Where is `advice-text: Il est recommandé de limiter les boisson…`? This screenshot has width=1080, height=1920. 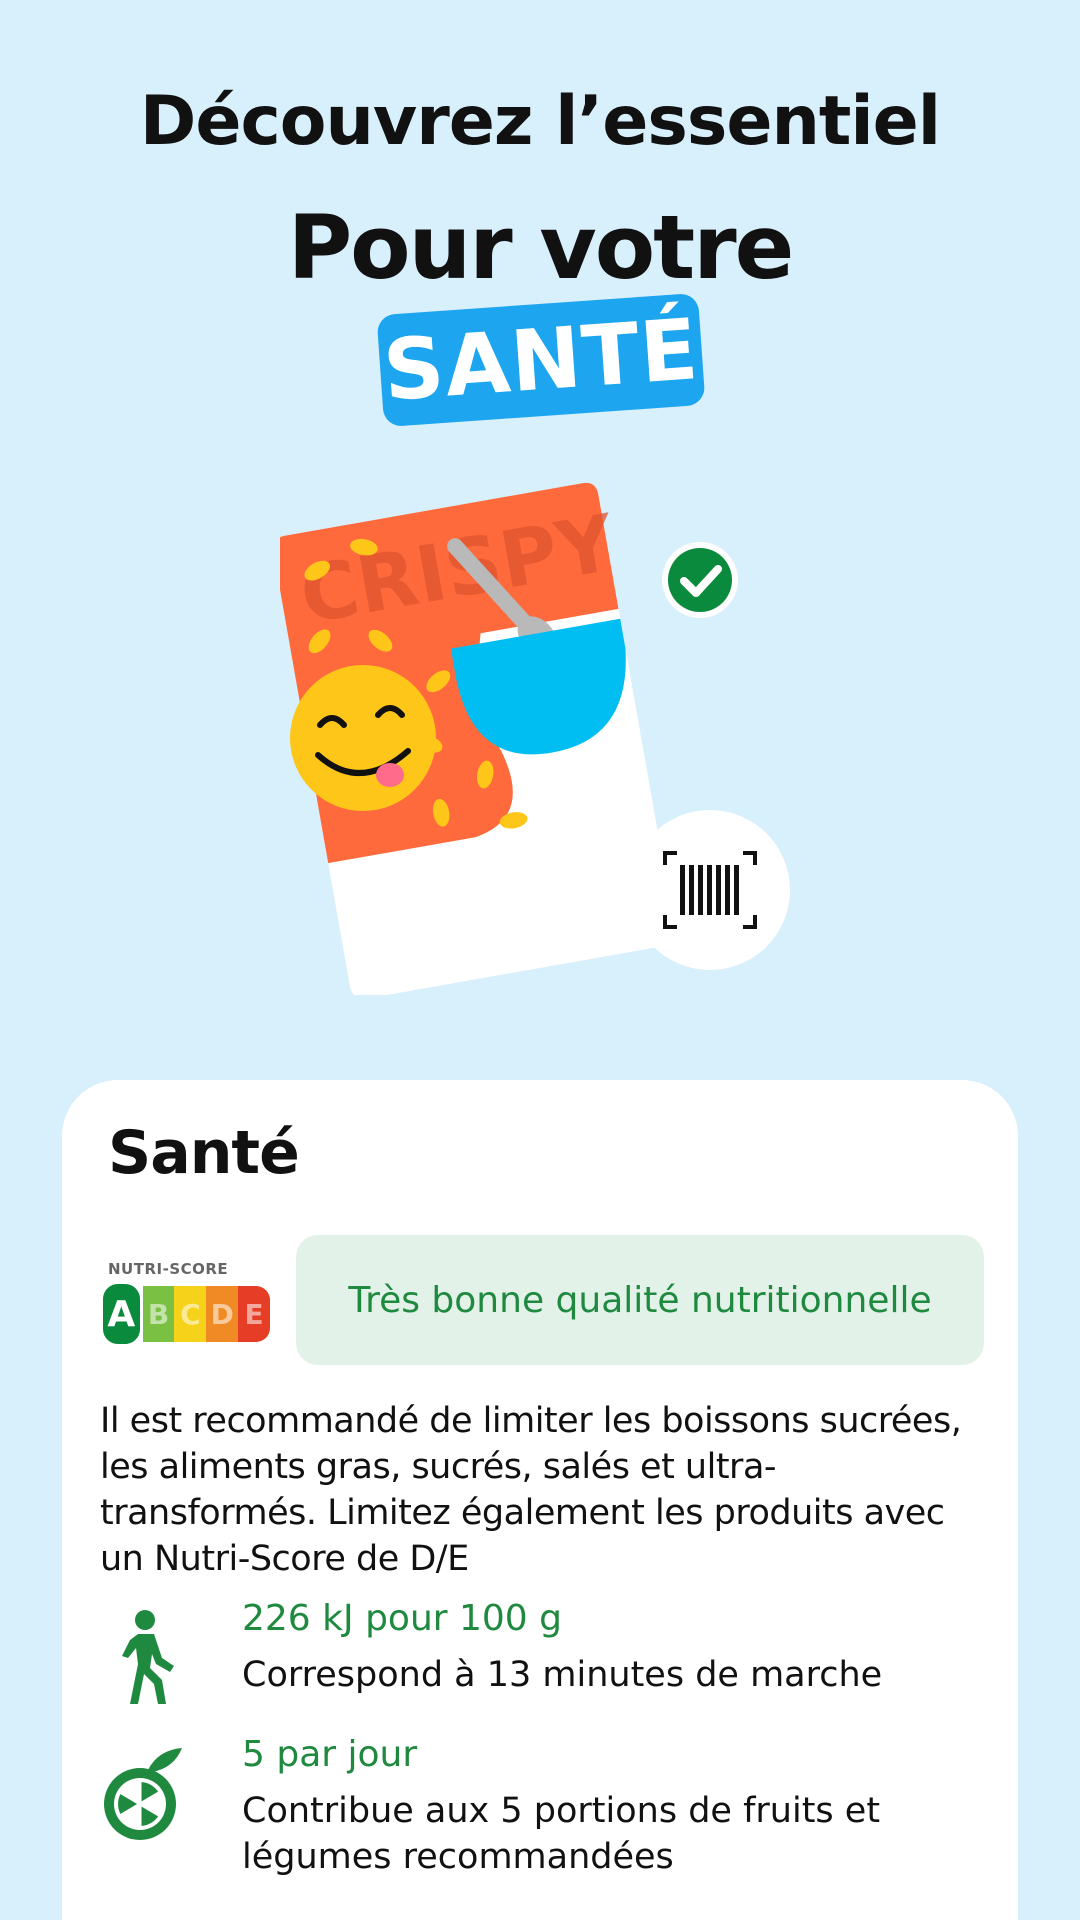 advice-text: Il est recommandé de limiter les boisson… is located at coordinates (531, 1490).